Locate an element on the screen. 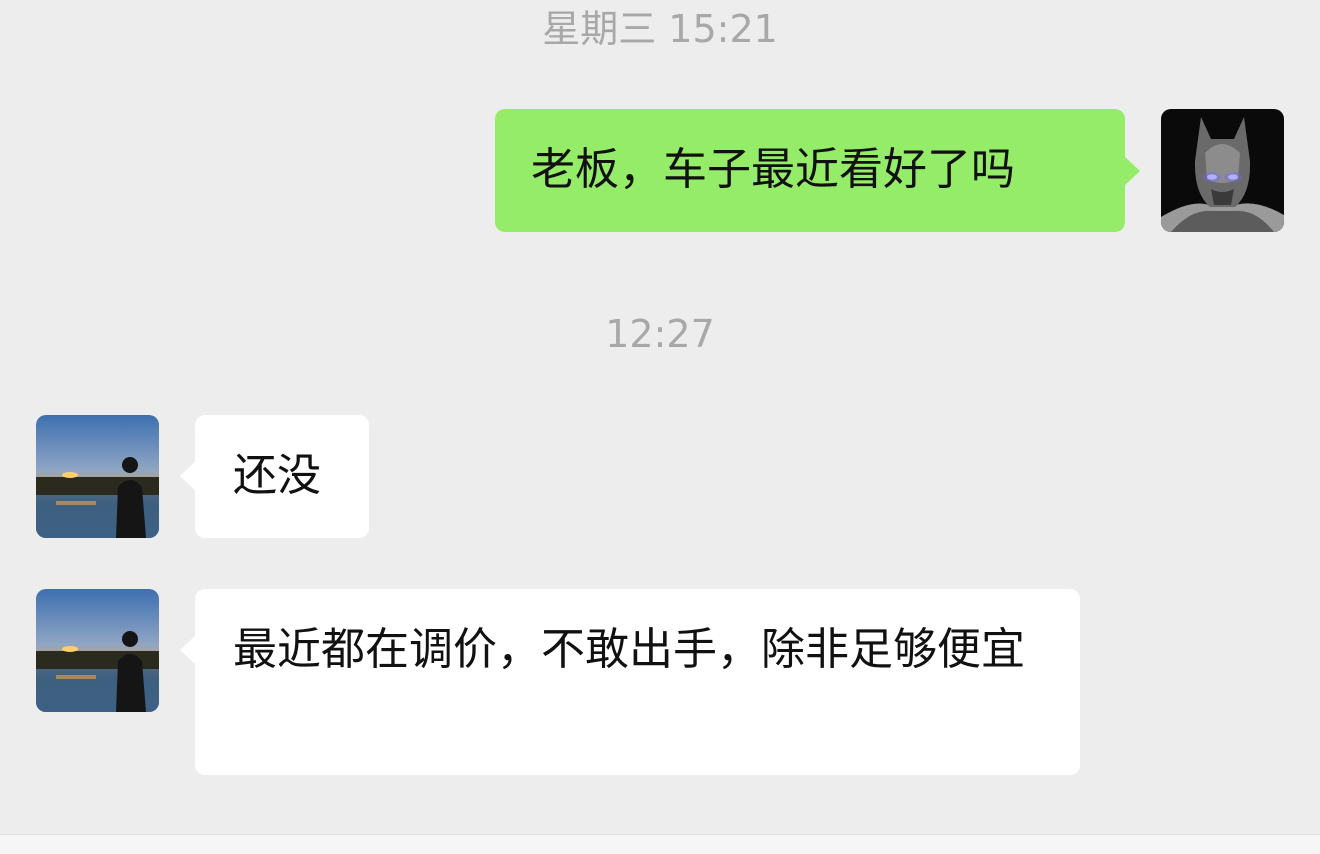 The width and height of the screenshot is (1320, 854). message-text: 最近都在调价，不敢出手，除非足够便宜 is located at coordinates (629, 649).